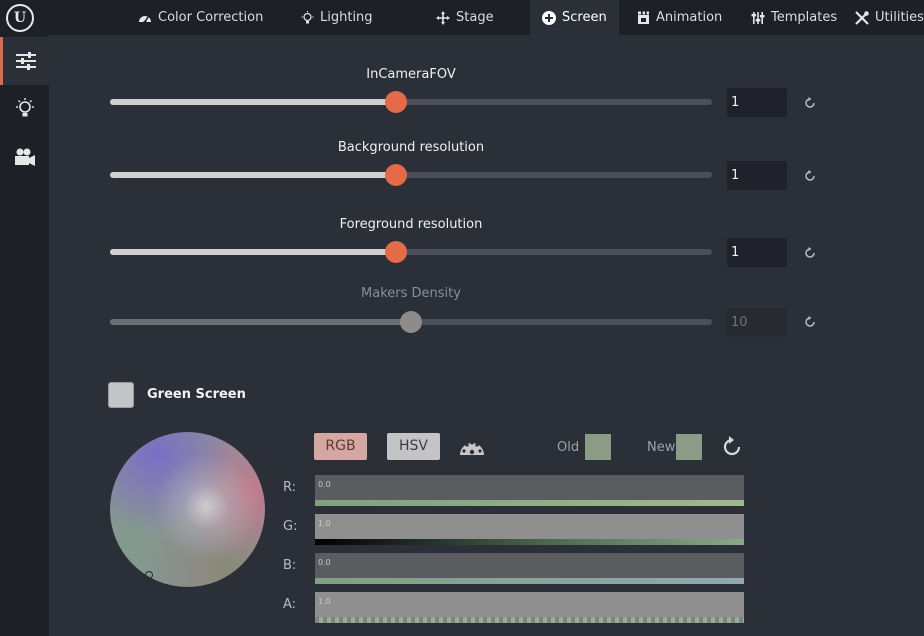  What do you see at coordinates (324, 601) in the screenshot?
I see `channel-a-value: 1.0` at bounding box center [324, 601].